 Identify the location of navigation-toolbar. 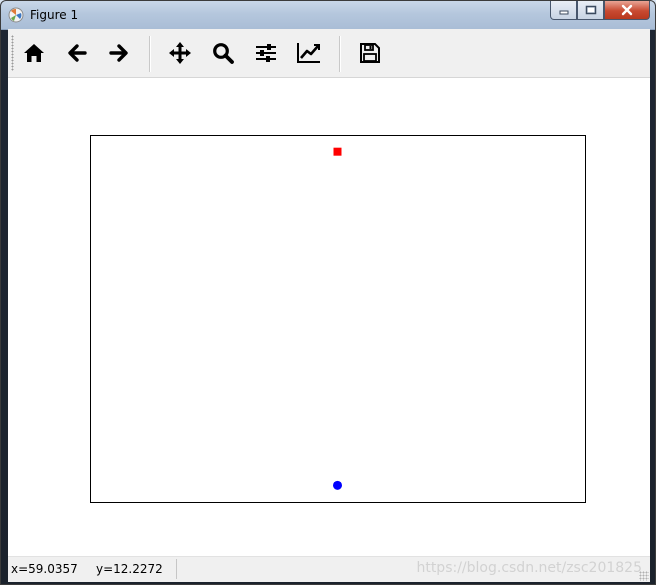
(329, 53).